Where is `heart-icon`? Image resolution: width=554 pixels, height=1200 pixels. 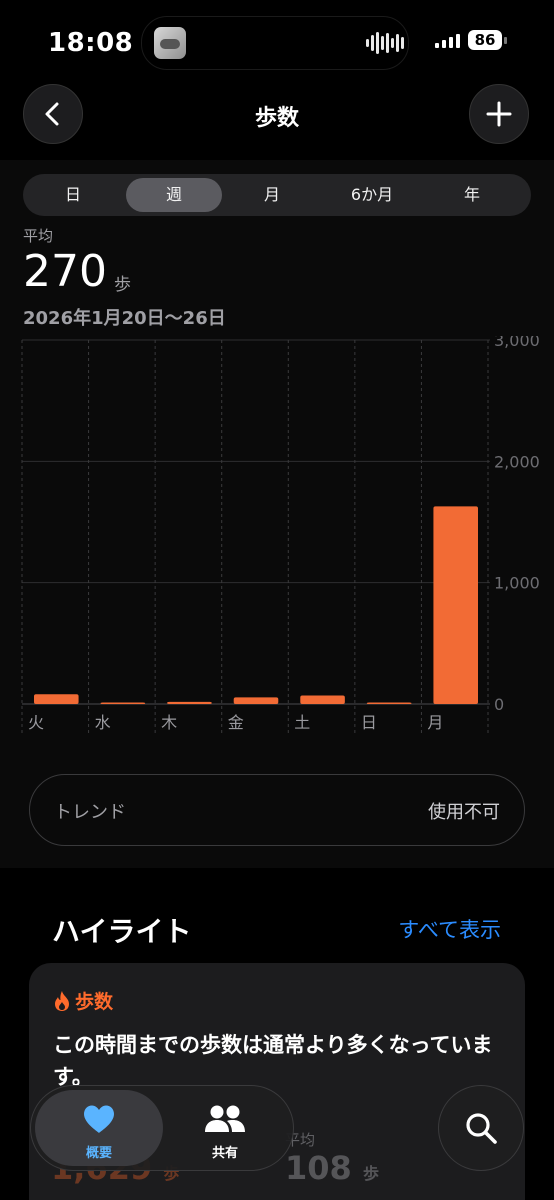 heart-icon is located at coordinates (99, 1119).